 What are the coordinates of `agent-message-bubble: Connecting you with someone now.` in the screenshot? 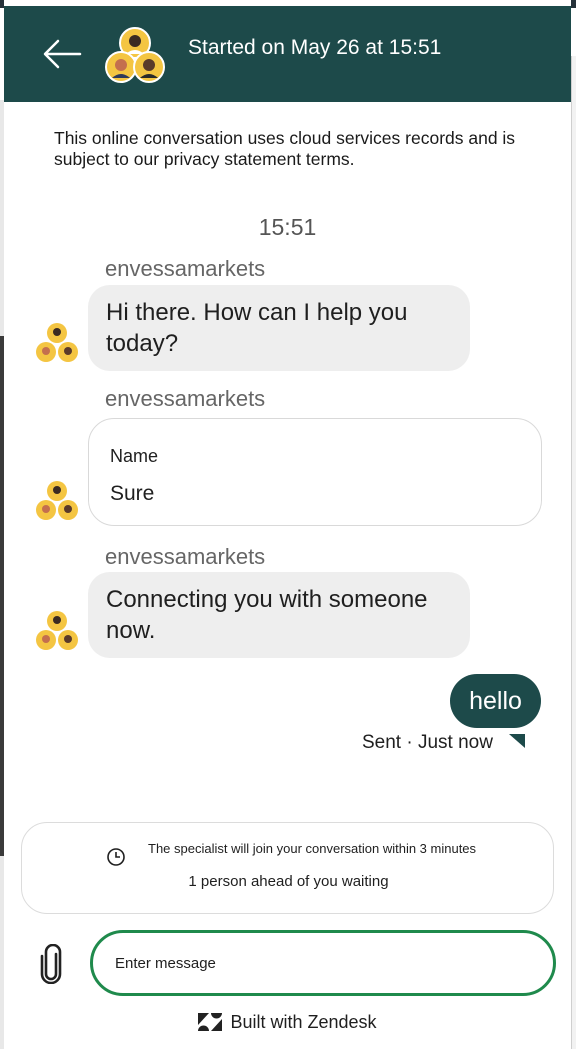 It's located at (279, 615).